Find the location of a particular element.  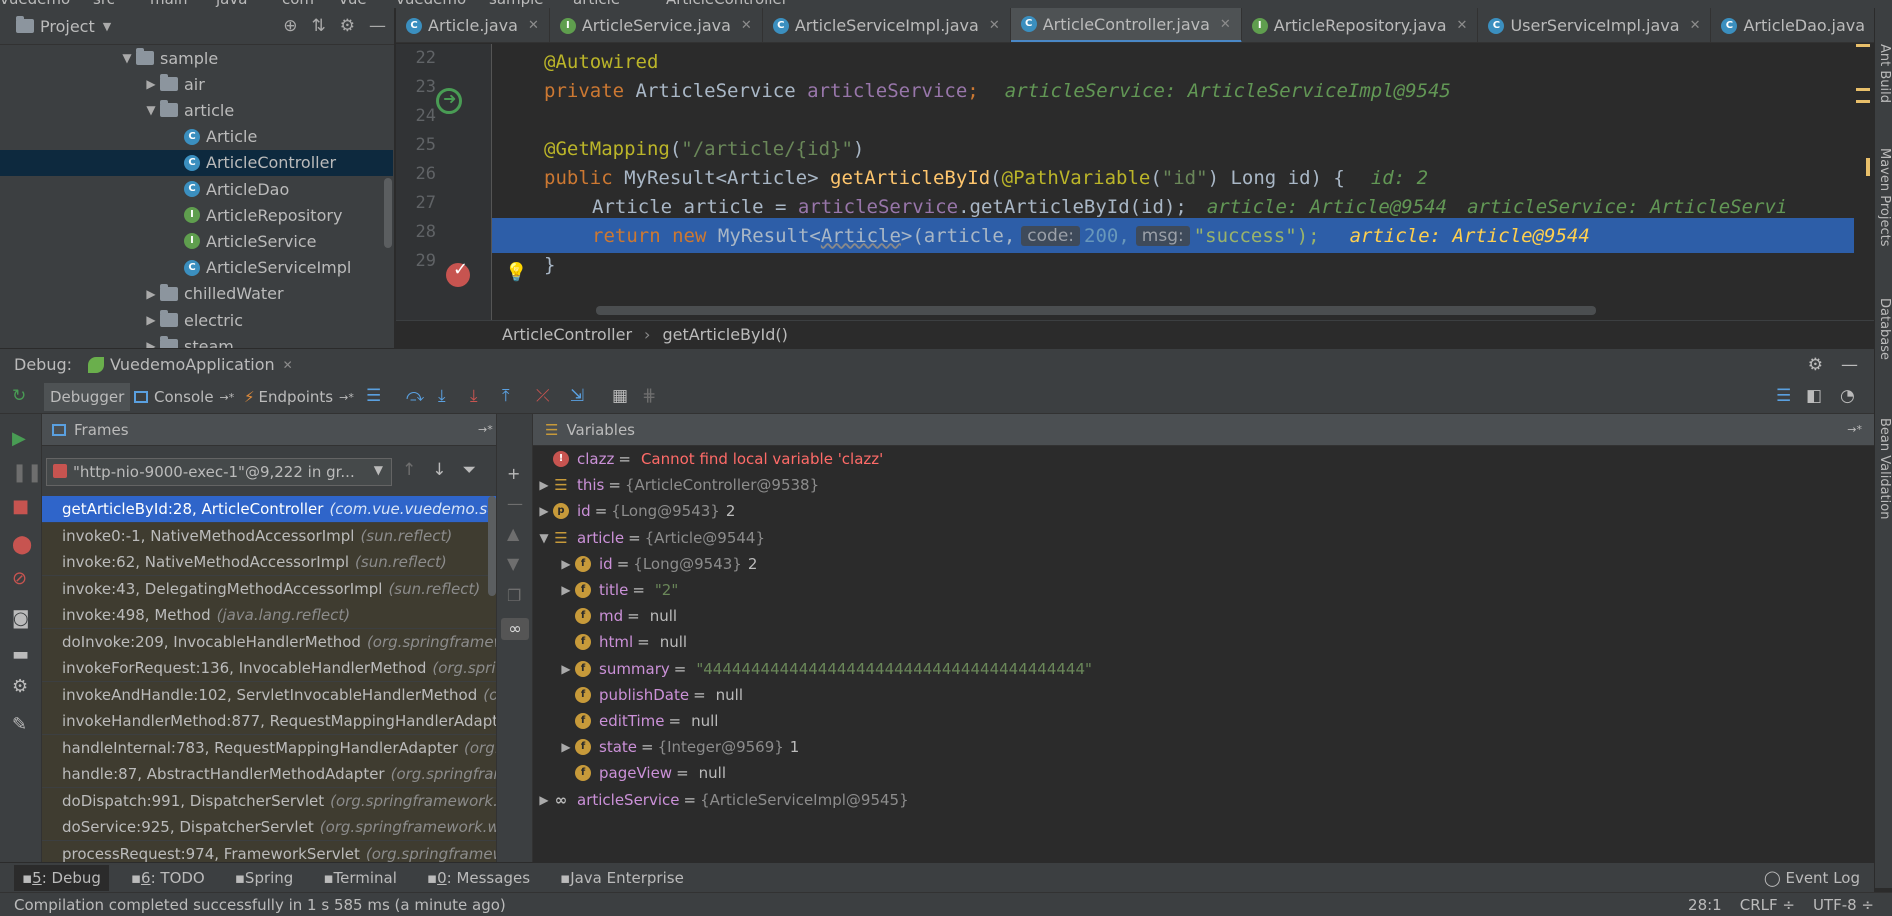

tab-articlerepository: I ArticleRepository.java ✕ is located at coordinates (1360, 25).